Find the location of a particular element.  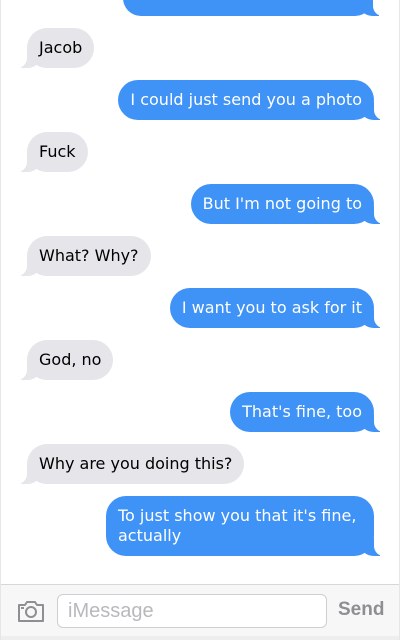

imessage-input is located at coordinates (192, 611).